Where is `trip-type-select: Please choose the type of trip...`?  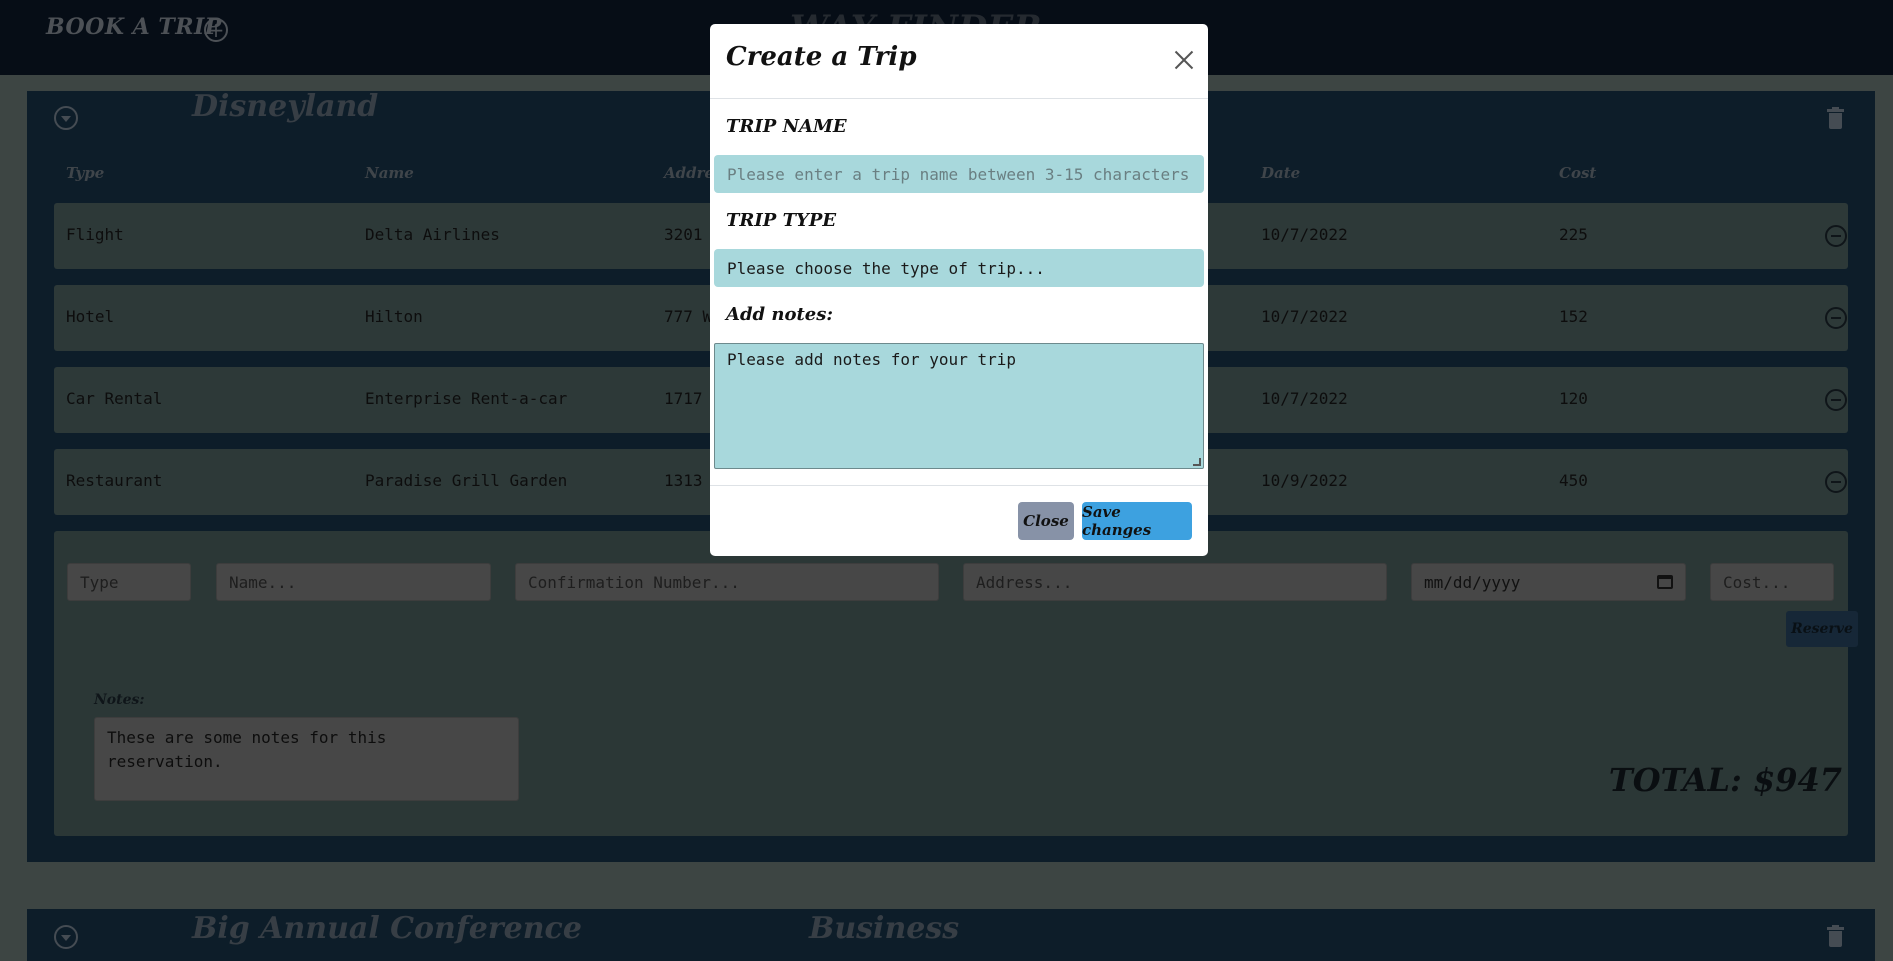
trip-type-select: Please choose the type of trip... is located at coordinates (959, 268).